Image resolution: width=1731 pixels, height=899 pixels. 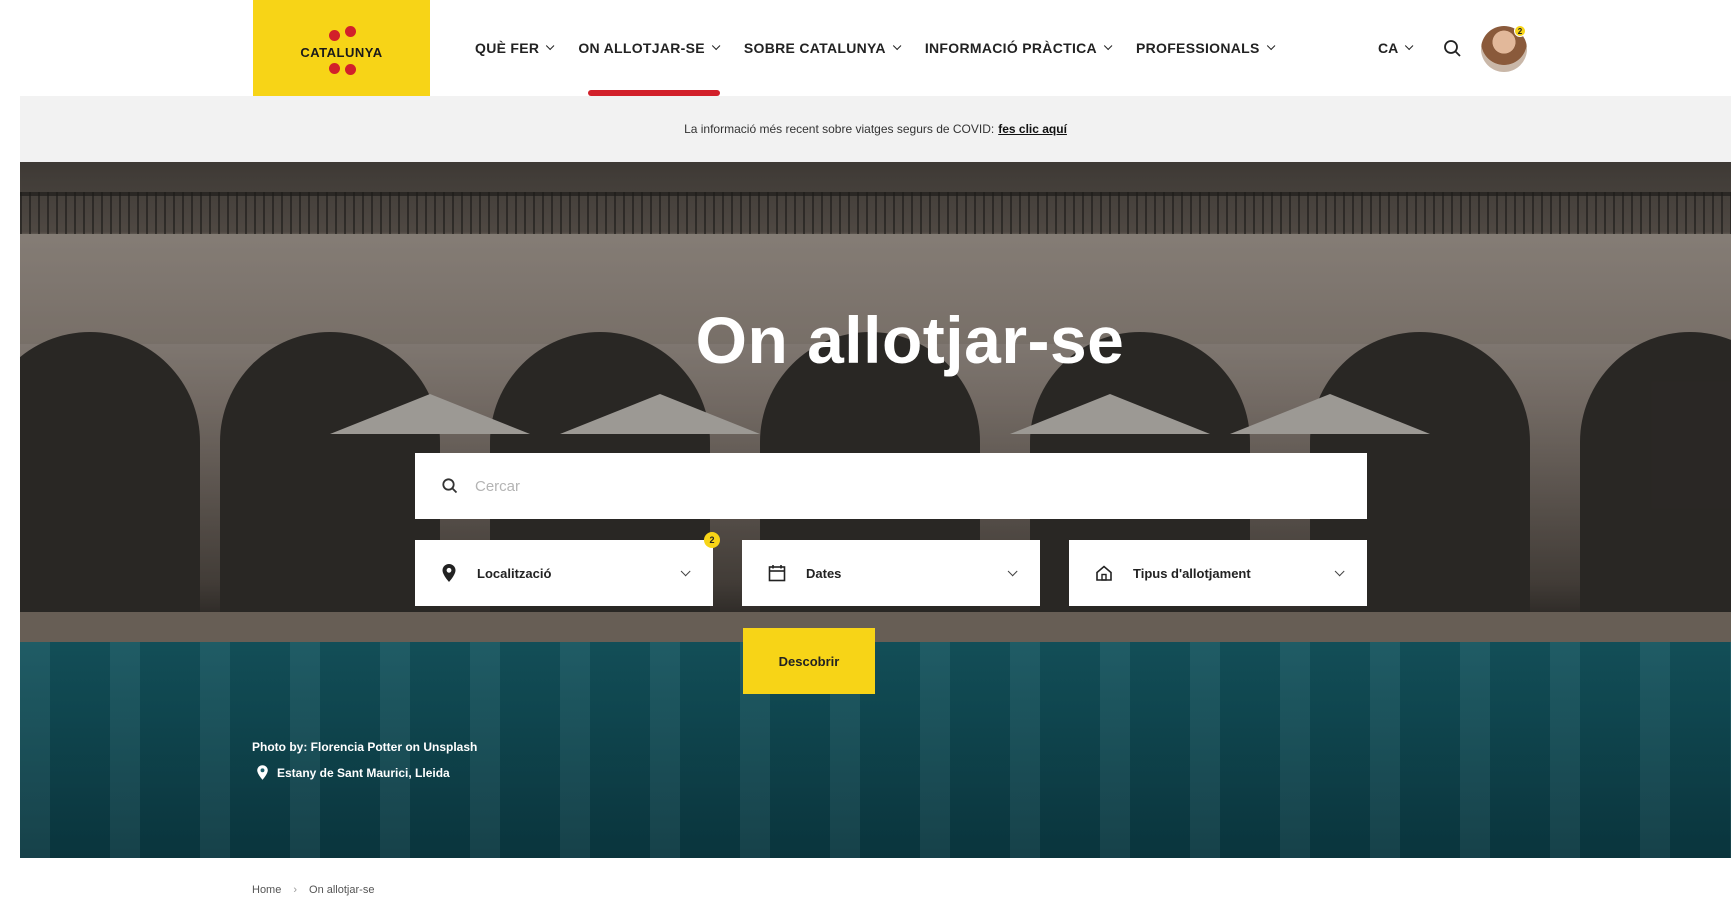 I want to click on search-input, so click(x=875, y=486).